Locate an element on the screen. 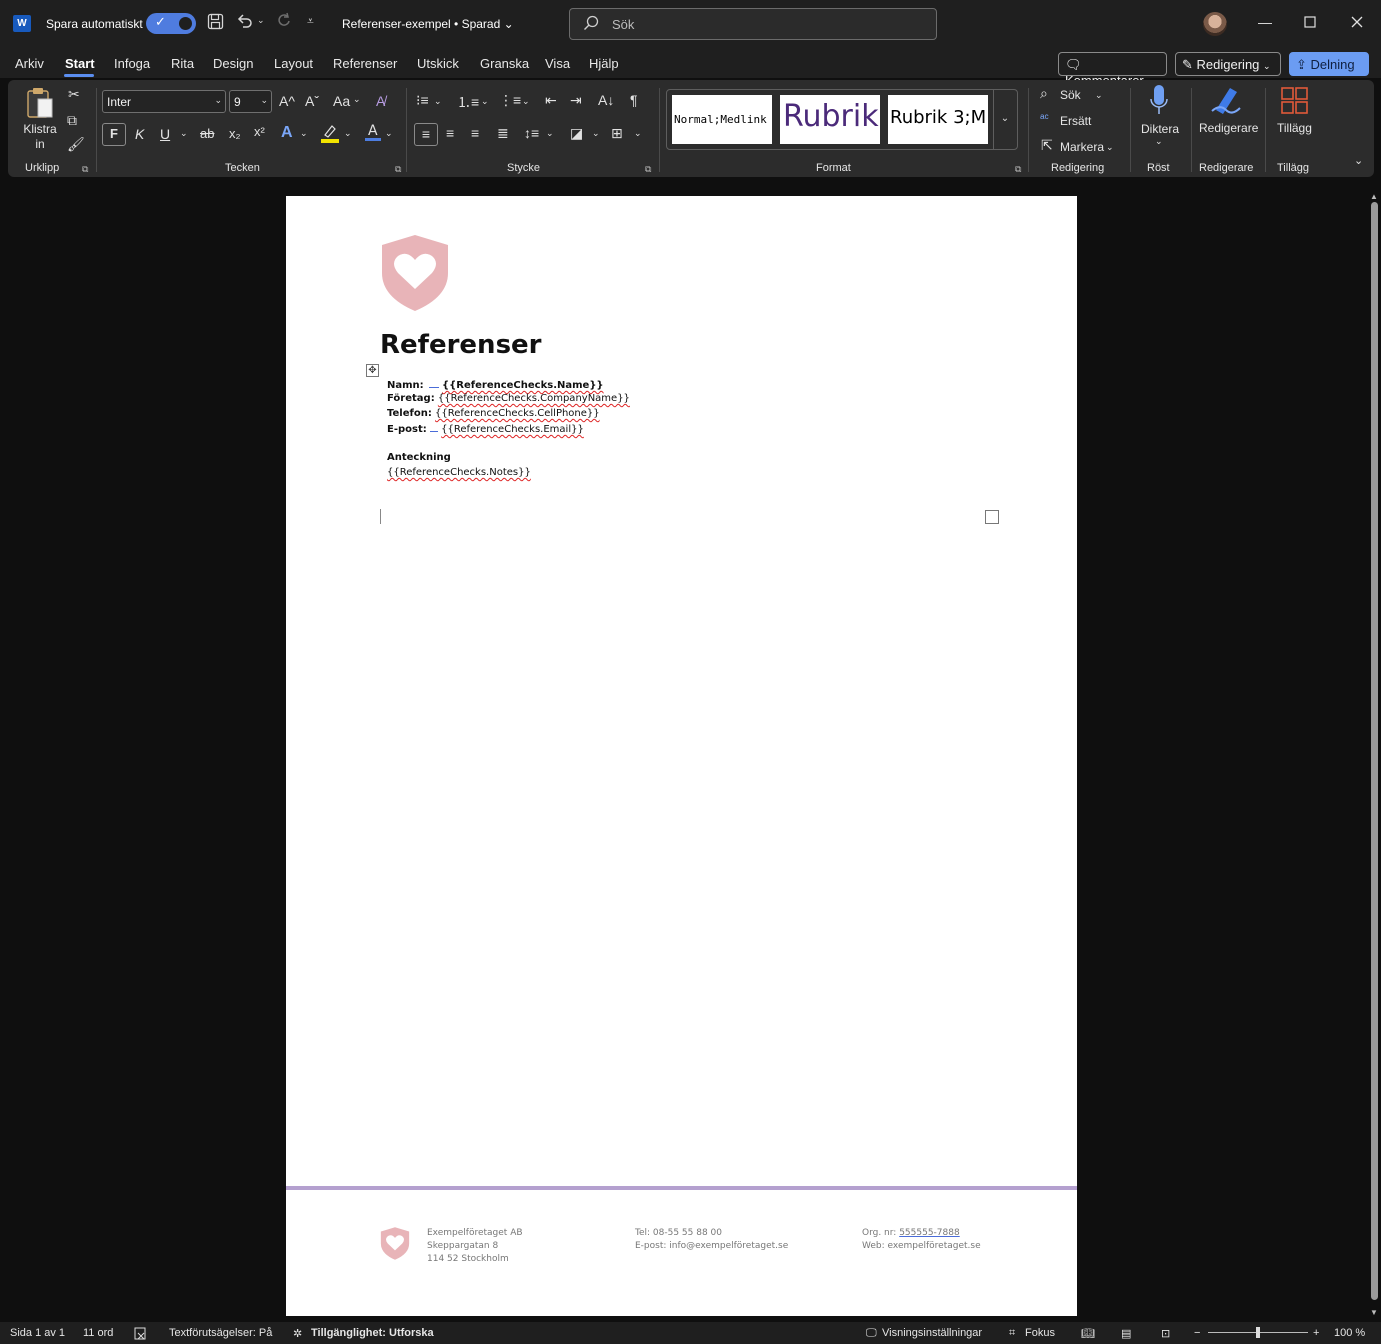 Image resolution: width=1381 pixels, height=1344 pixels. close-icon is located at coordinates (1357, 23).